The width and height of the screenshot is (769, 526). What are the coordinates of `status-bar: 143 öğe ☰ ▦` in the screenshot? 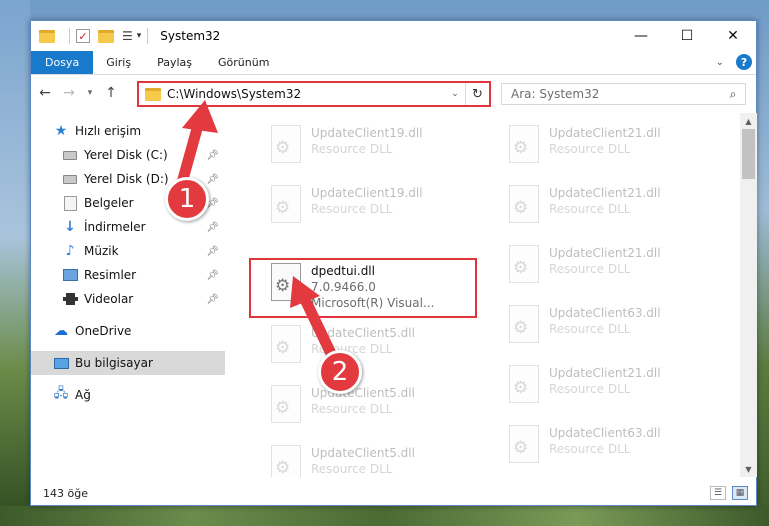 It's located at (393, 493).